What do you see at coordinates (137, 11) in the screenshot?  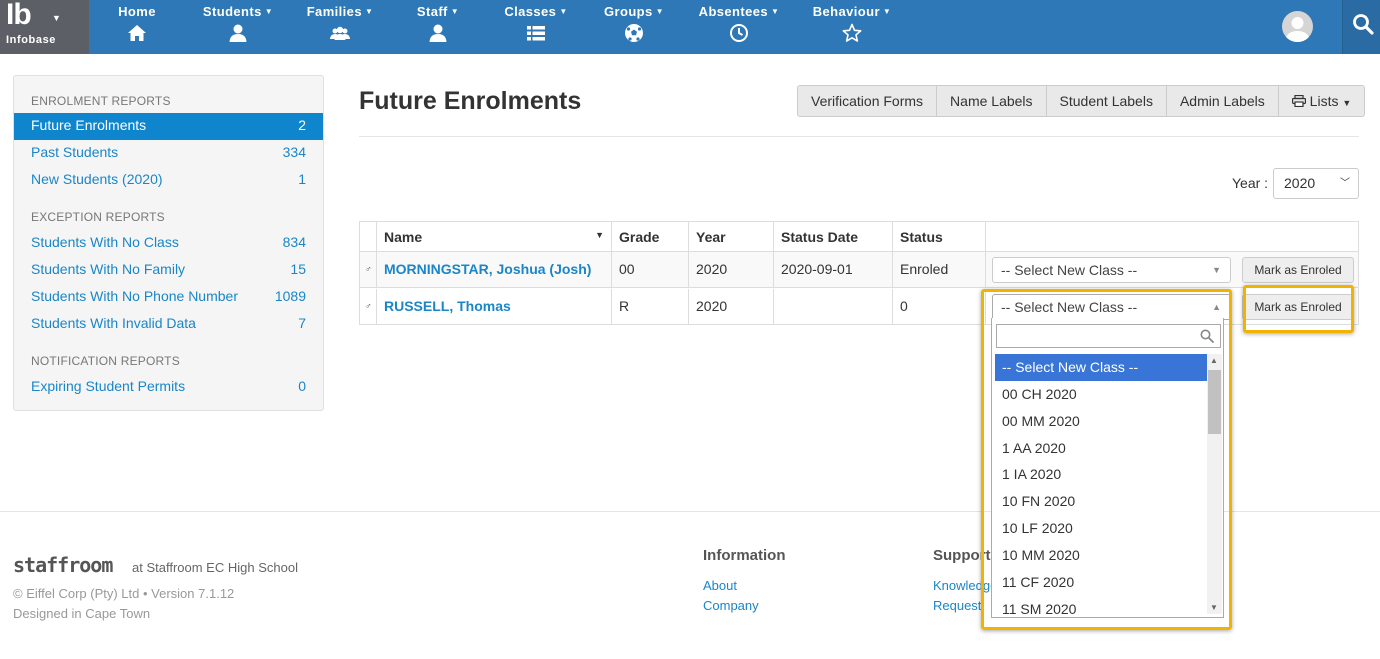 I see `nav-label: Home` at bounding box center [137, 11].